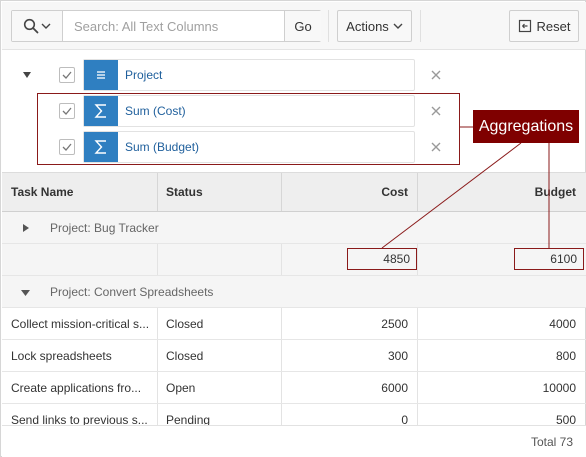  Describe the element at coordinates (526, 126) in the screenshot. I see `aggregations-callout: Aggregations` at that location.